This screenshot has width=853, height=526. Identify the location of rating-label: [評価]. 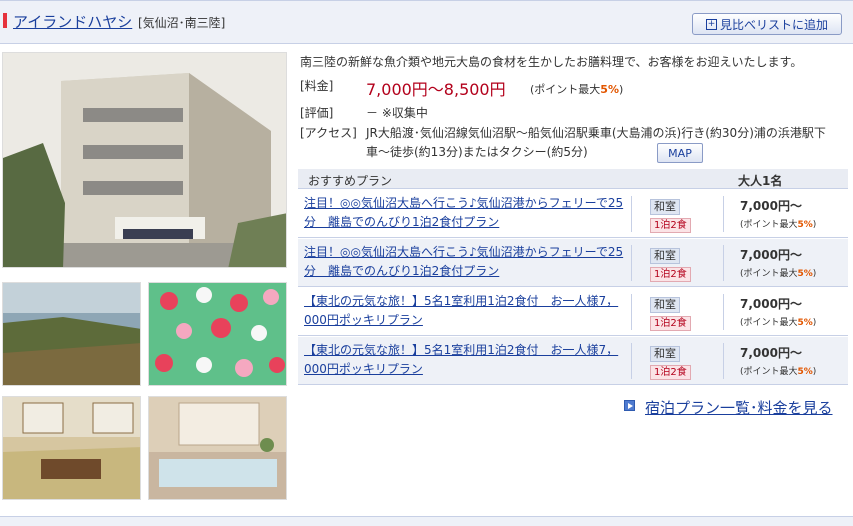
(317, 113).